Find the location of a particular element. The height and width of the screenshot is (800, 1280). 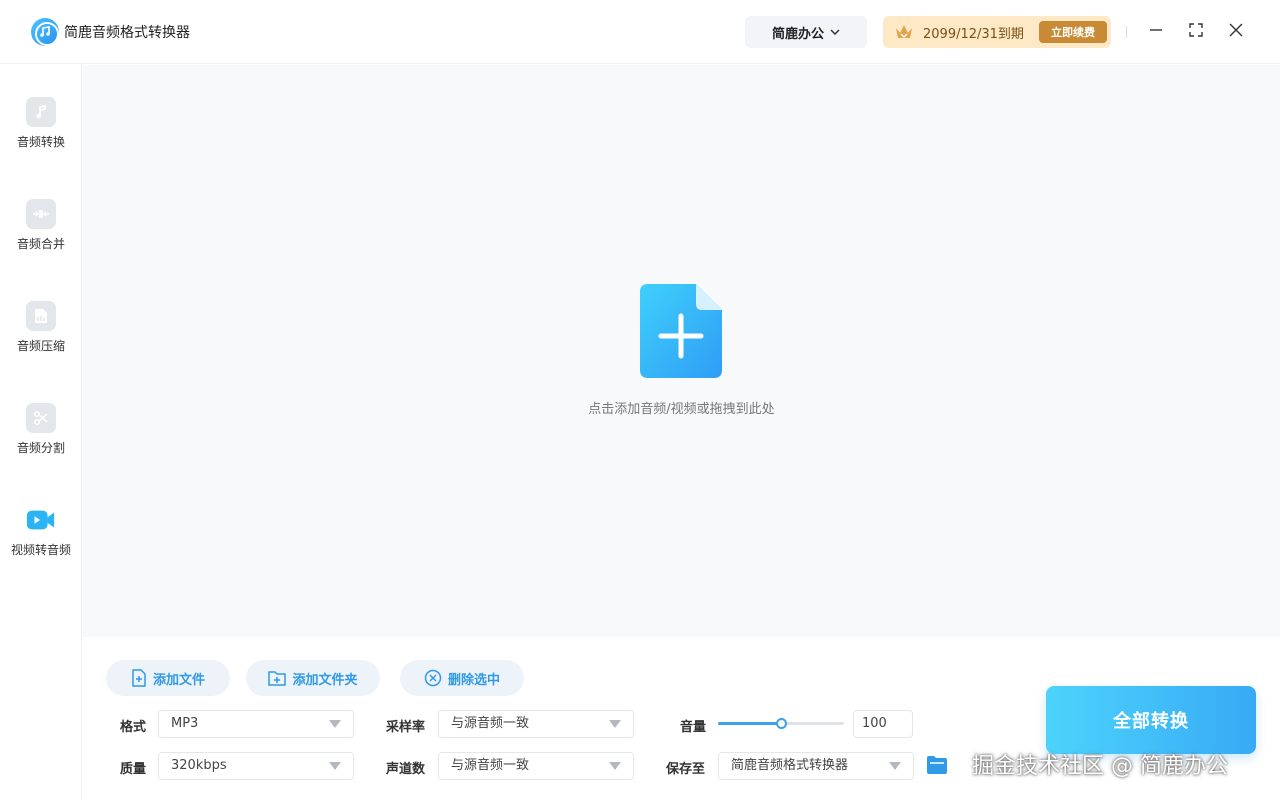

chevron-down-icon is located at coordinates (835, 32).